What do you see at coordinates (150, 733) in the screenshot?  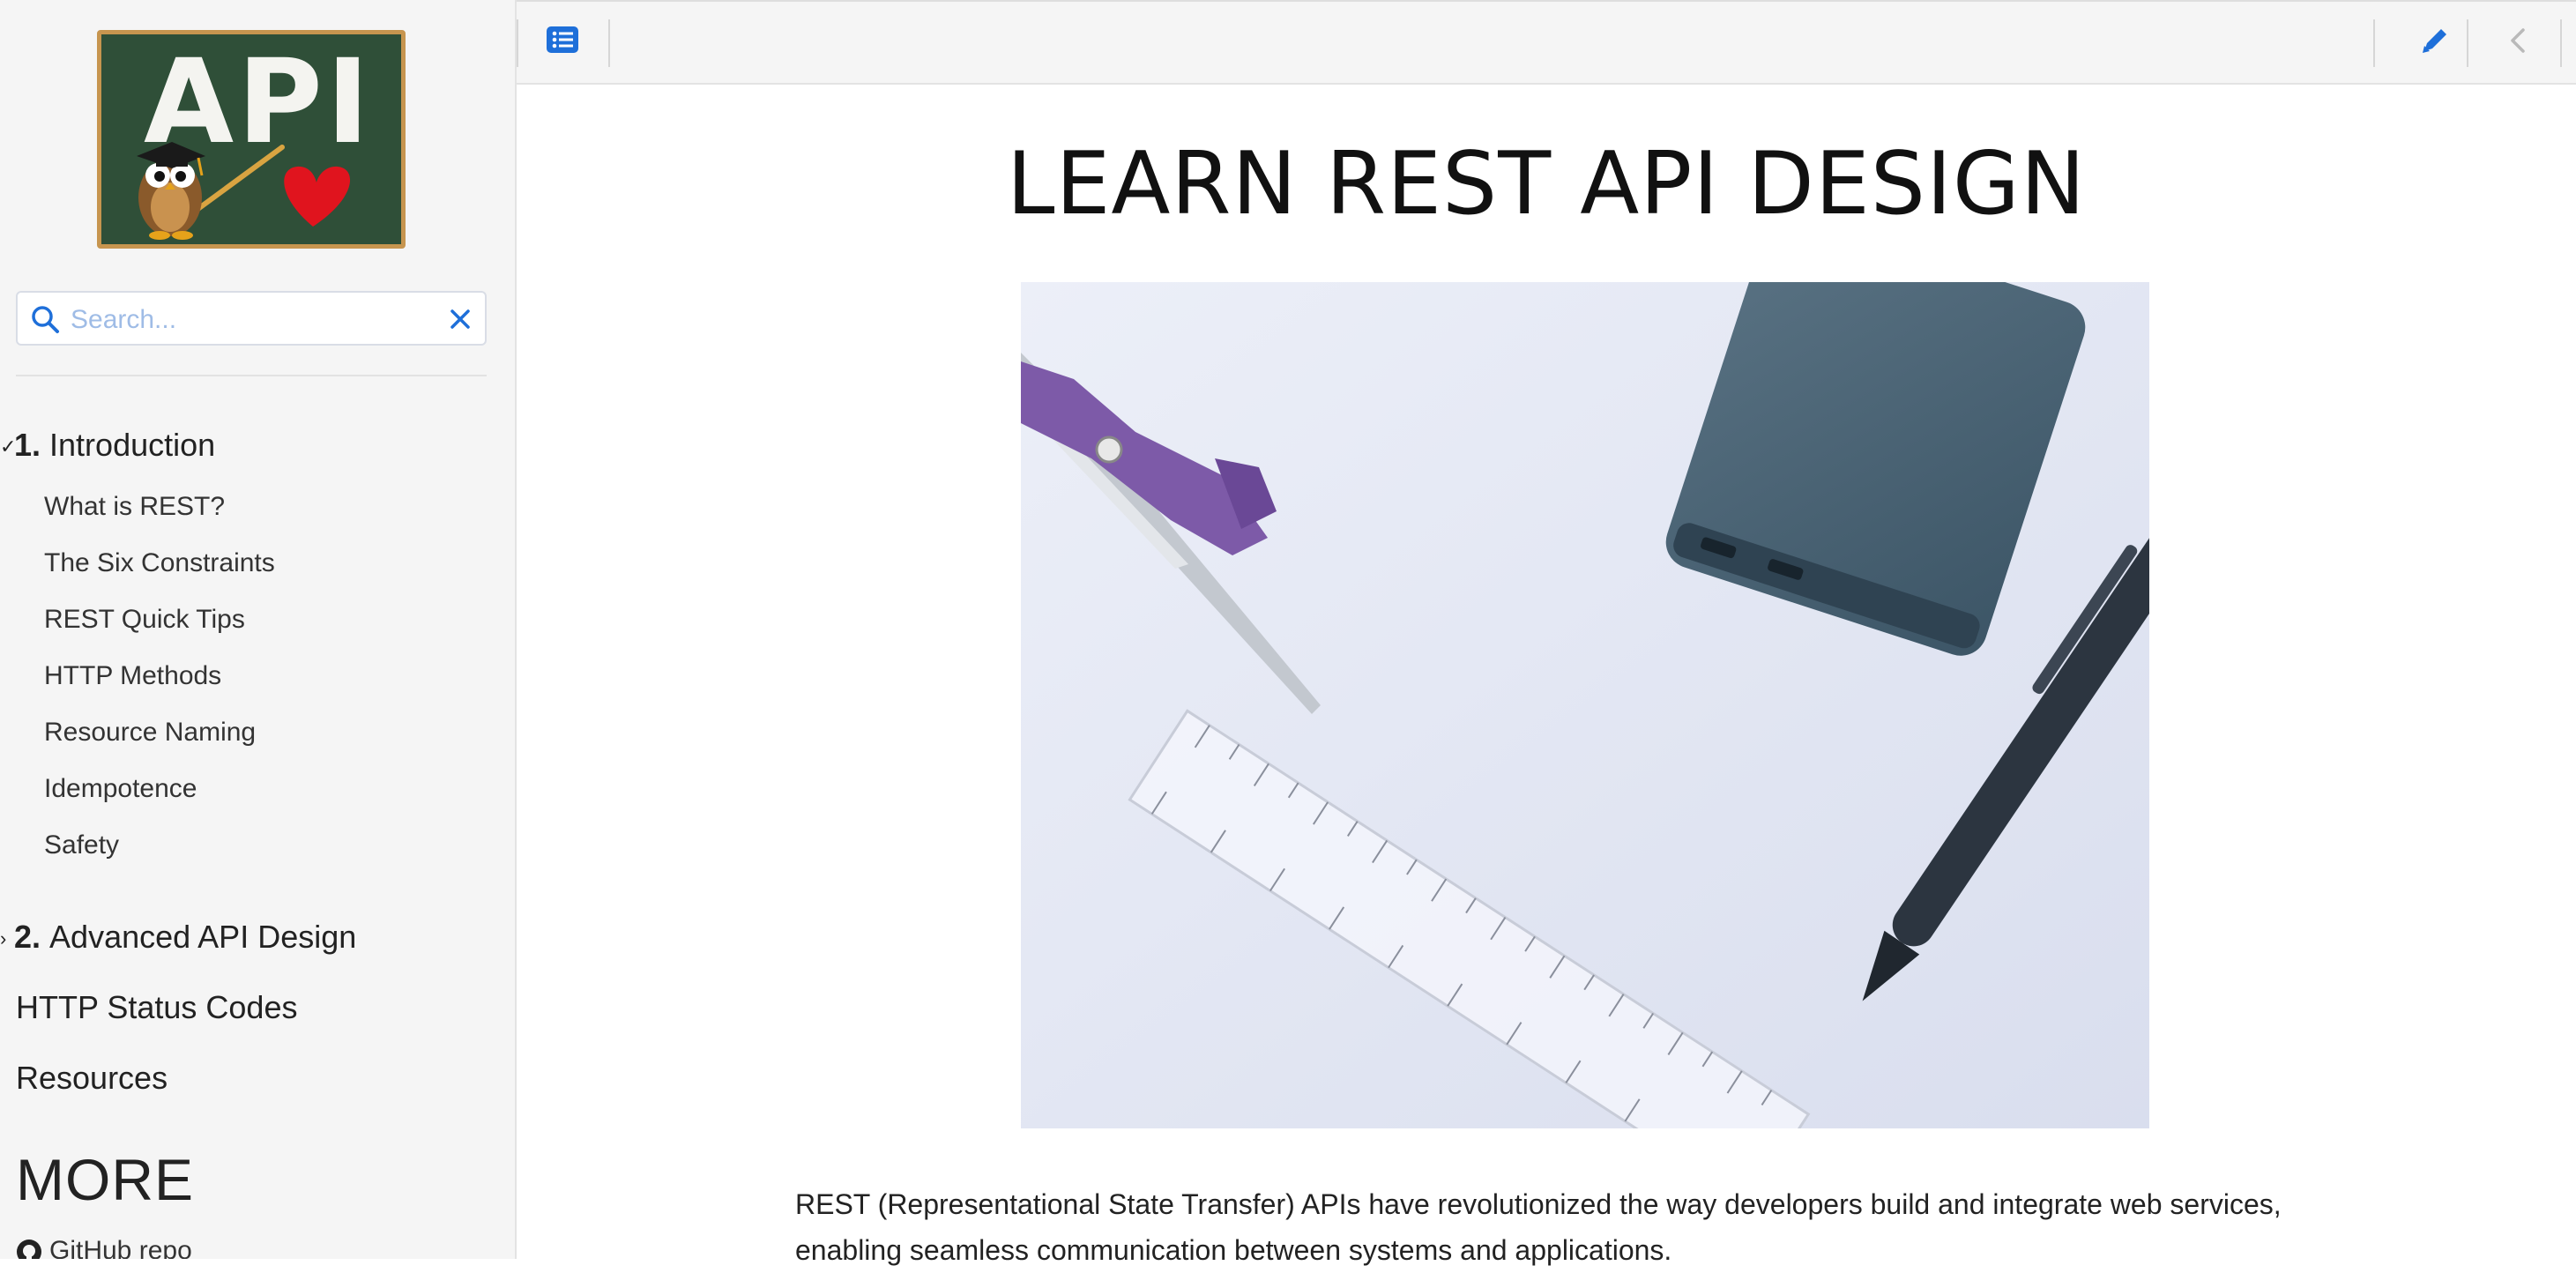 I see `nav-item-resource-naming: Resource Naming` at bounding box center [150, 733].